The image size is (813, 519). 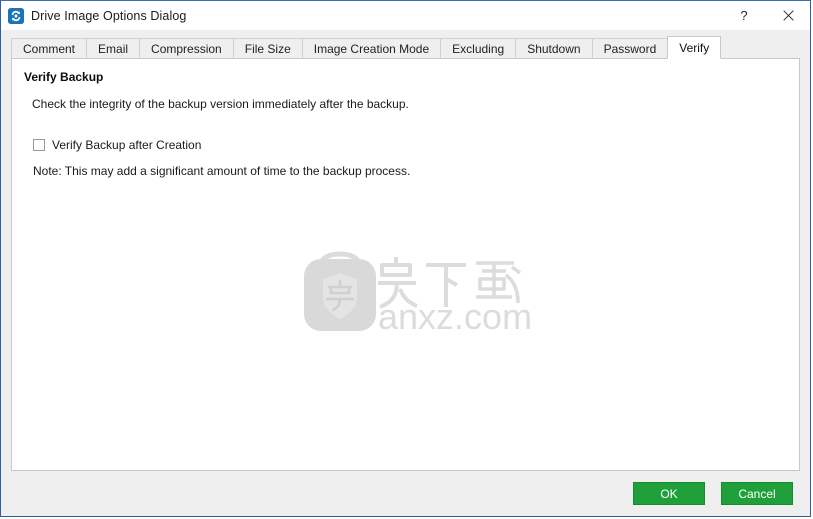 What do you see at coordinates (64, 77) in the screenshot?
I see `section-title: Verify Backup` at bounding box center [64, 77].